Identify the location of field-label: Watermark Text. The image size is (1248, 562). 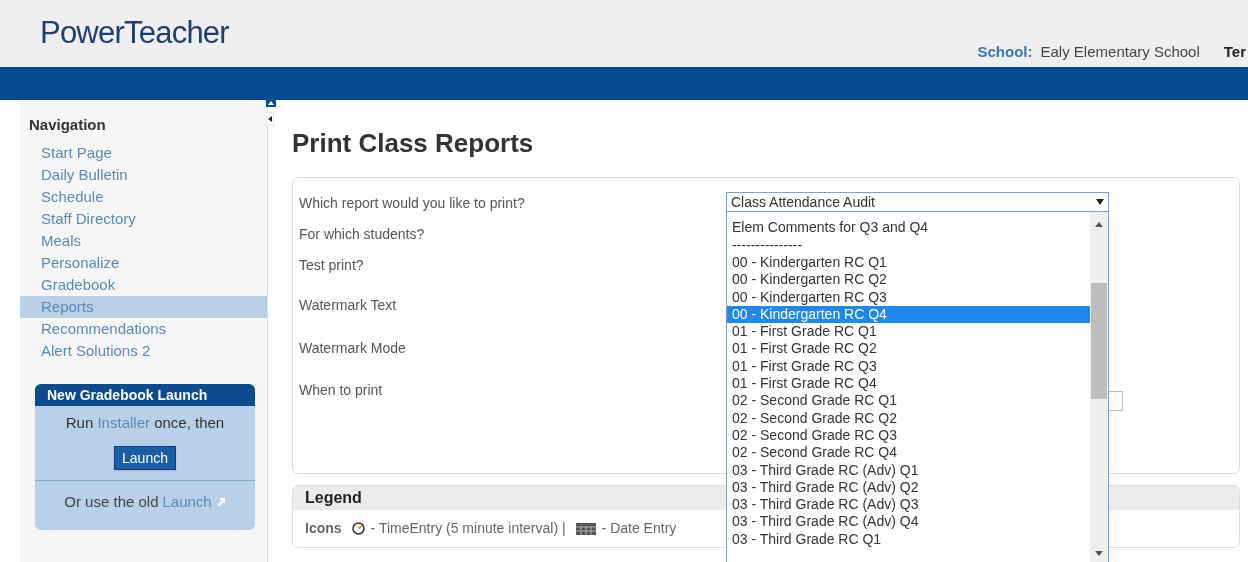
(348, 305).